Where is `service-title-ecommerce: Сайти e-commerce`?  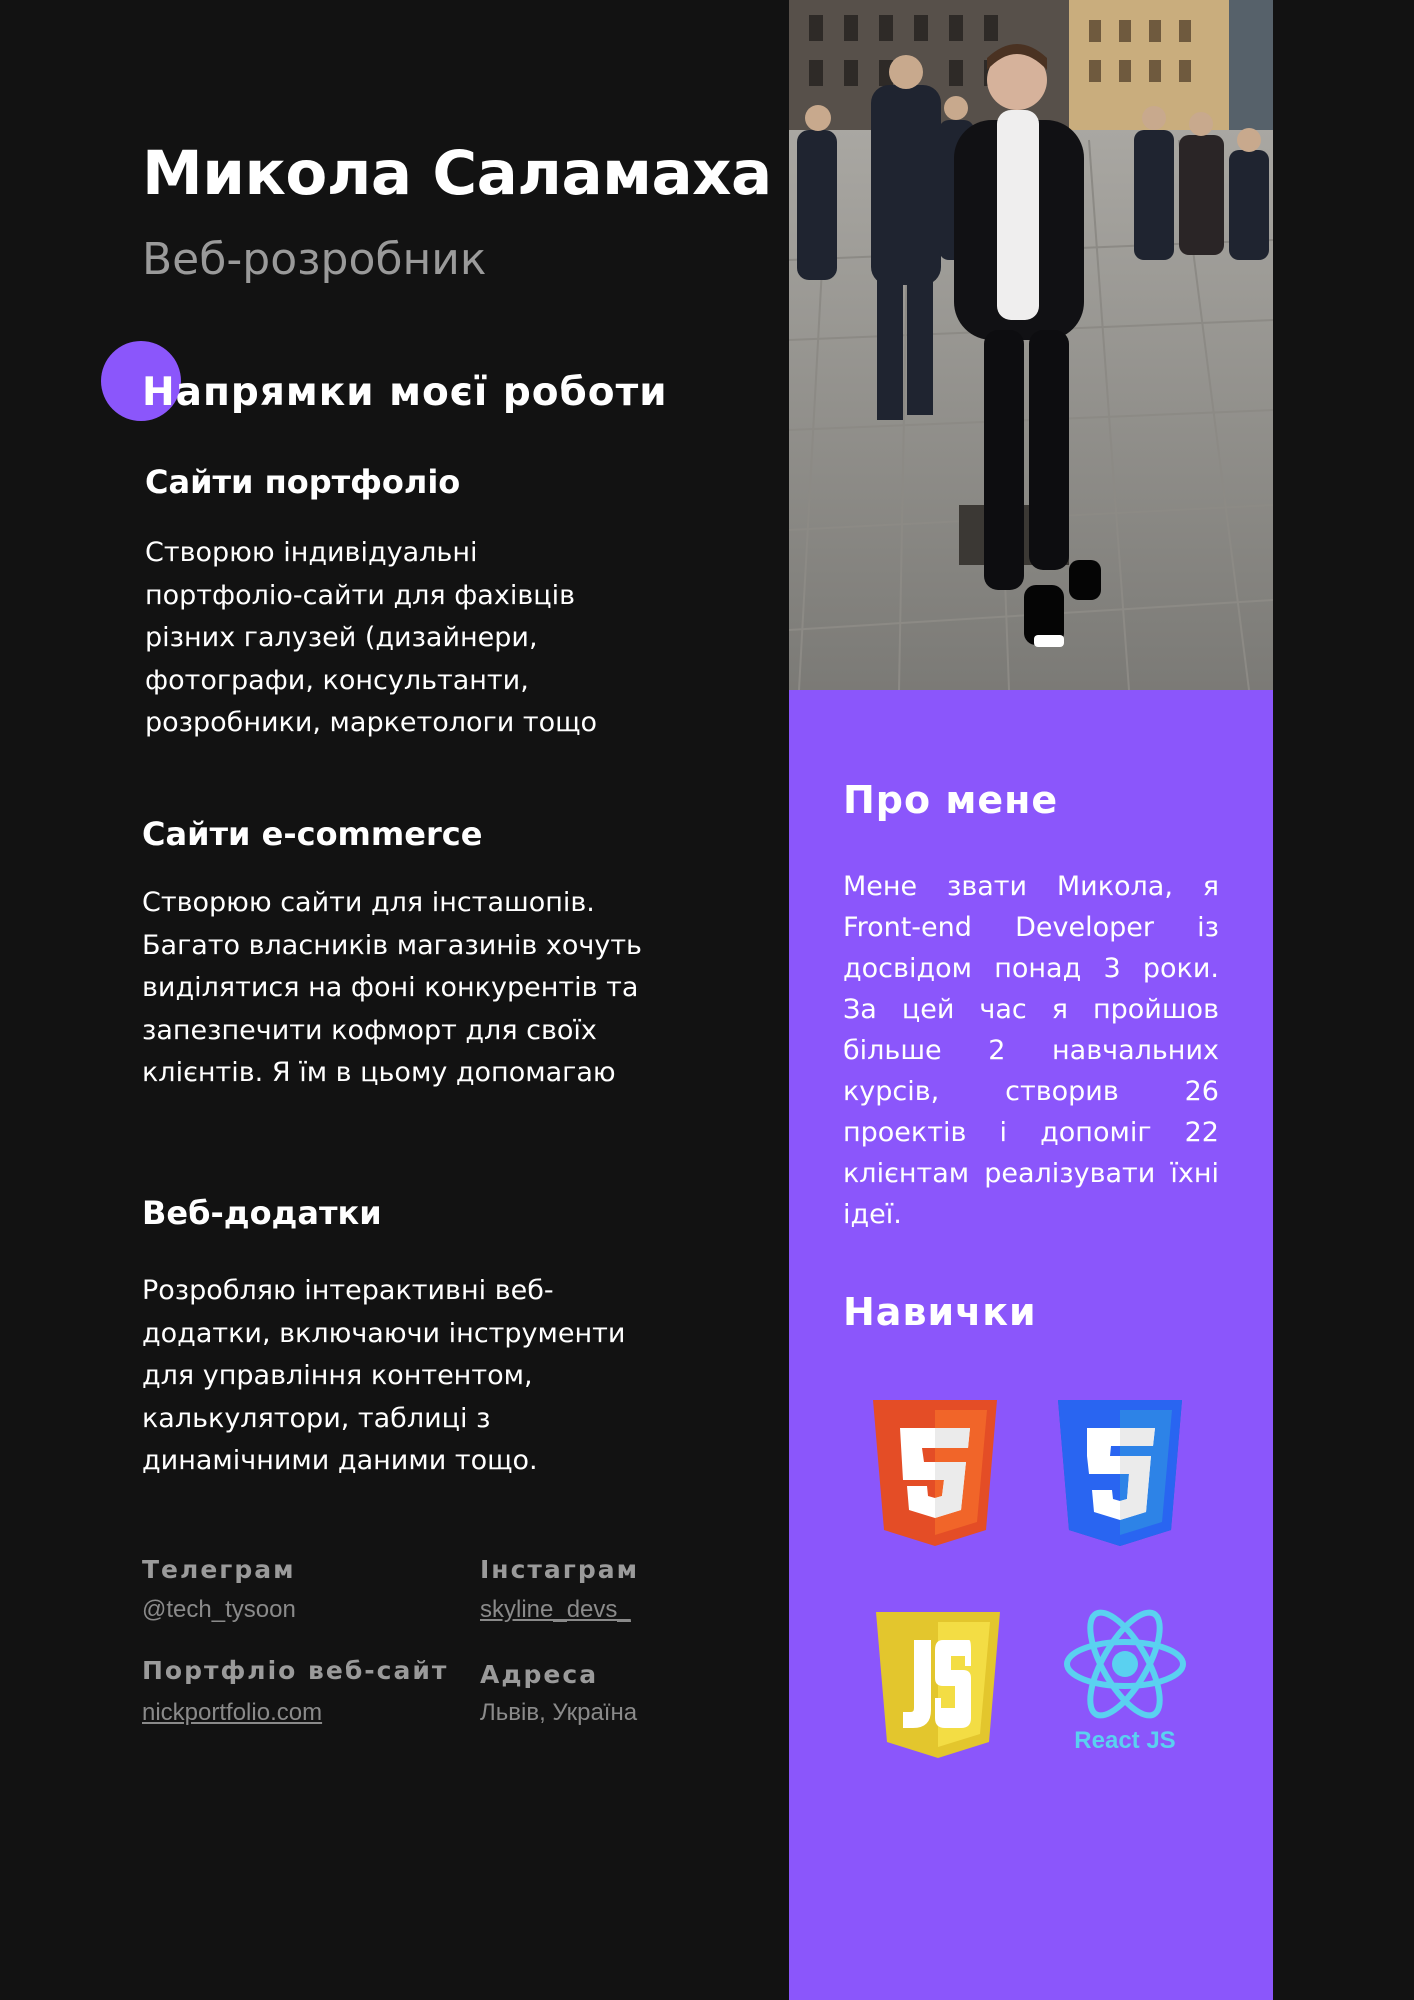
service-title-ecommerce: Сайти e-commerce is located at coordinates (312, 834).